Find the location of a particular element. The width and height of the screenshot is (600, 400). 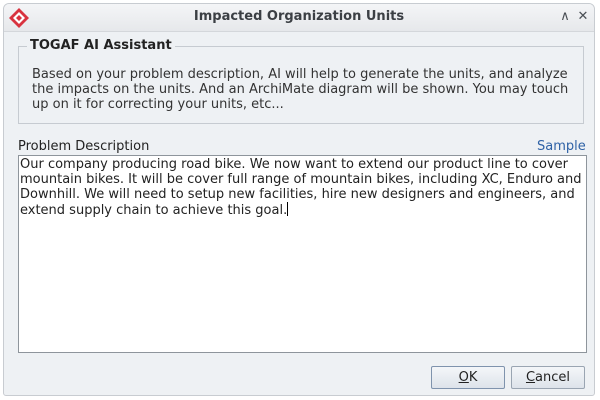

chevron-up-icon: ∧ is located at coordinates (565, 16).